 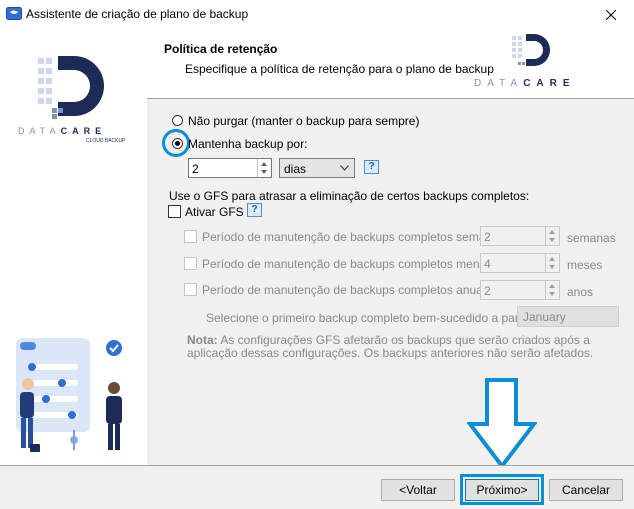 What do you see at coordinates (317, 15) in the screenshot?
I see `title-bar: Assistente de criação de plano de backup` at bounding box center [317, 15].